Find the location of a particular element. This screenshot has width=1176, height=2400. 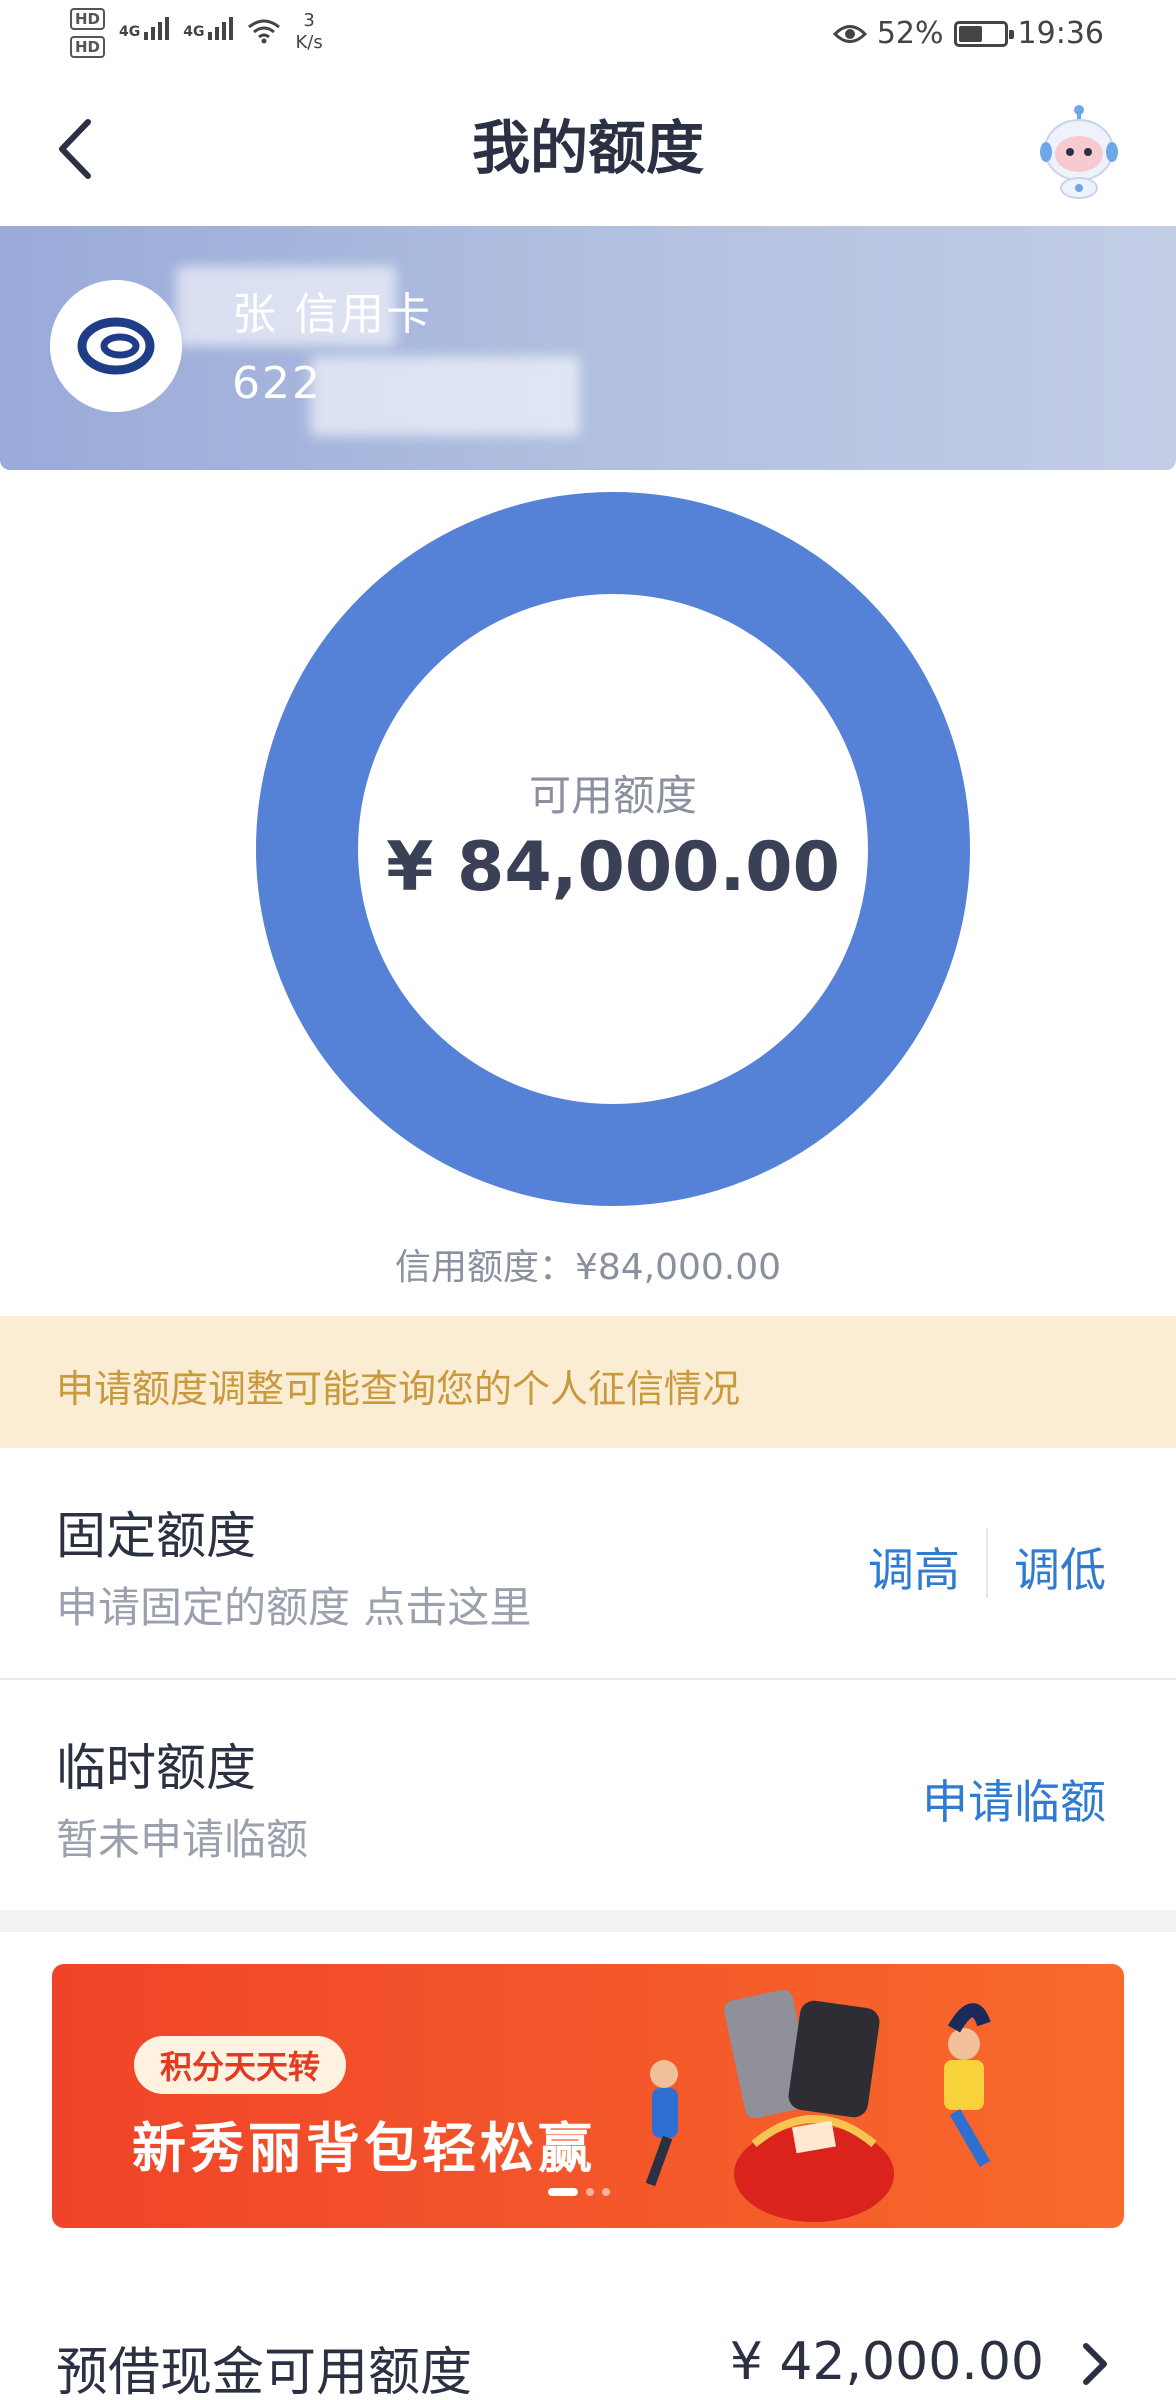

battery-percent: 52% is located at coordinates (910, 33).